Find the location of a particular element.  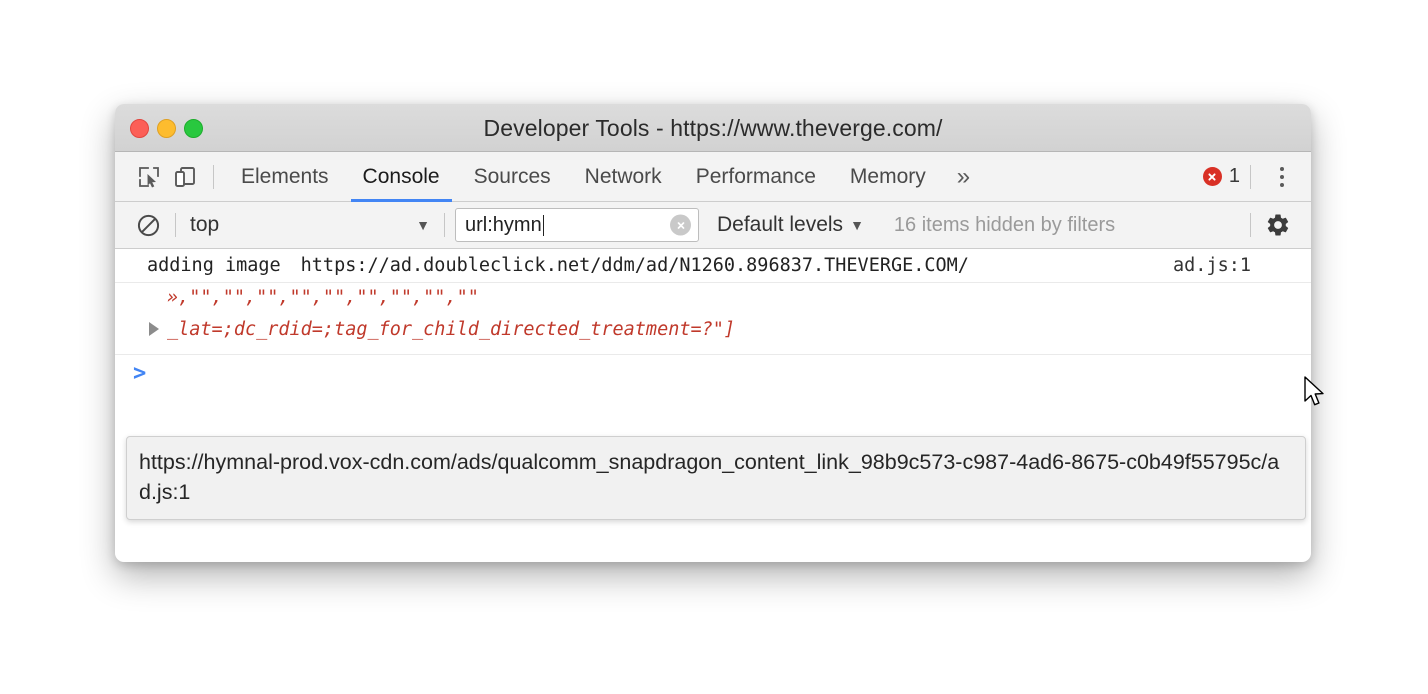

filter-input-value: url:hymn is located at coordinates (503, 224).